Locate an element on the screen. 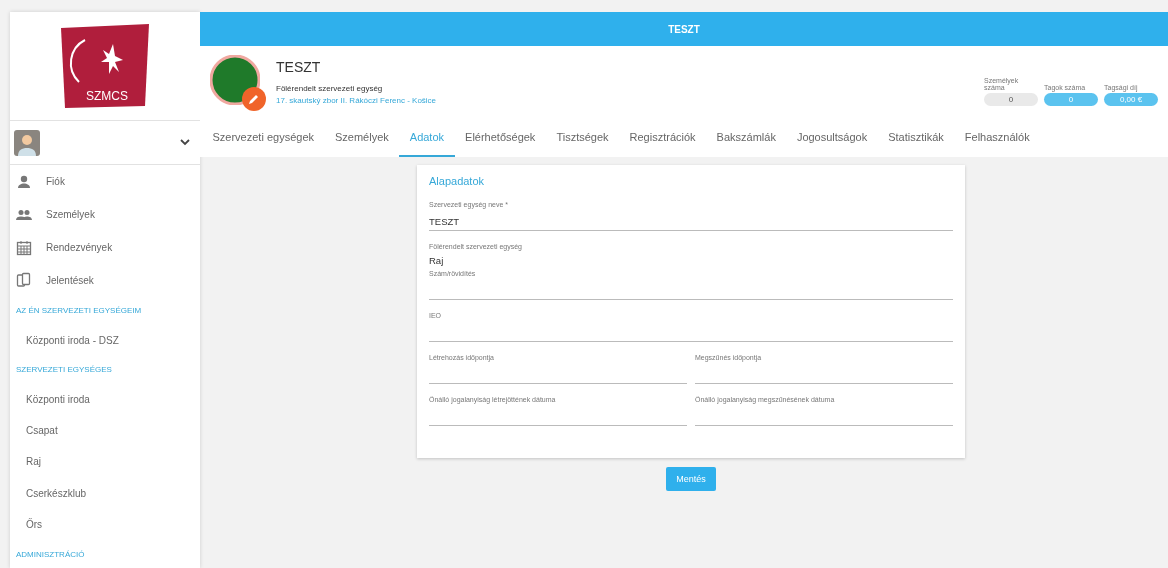 The width and height of the screenshot is (1168, 568). sidebar-item: Személyek is located at coordinates (70, 215).